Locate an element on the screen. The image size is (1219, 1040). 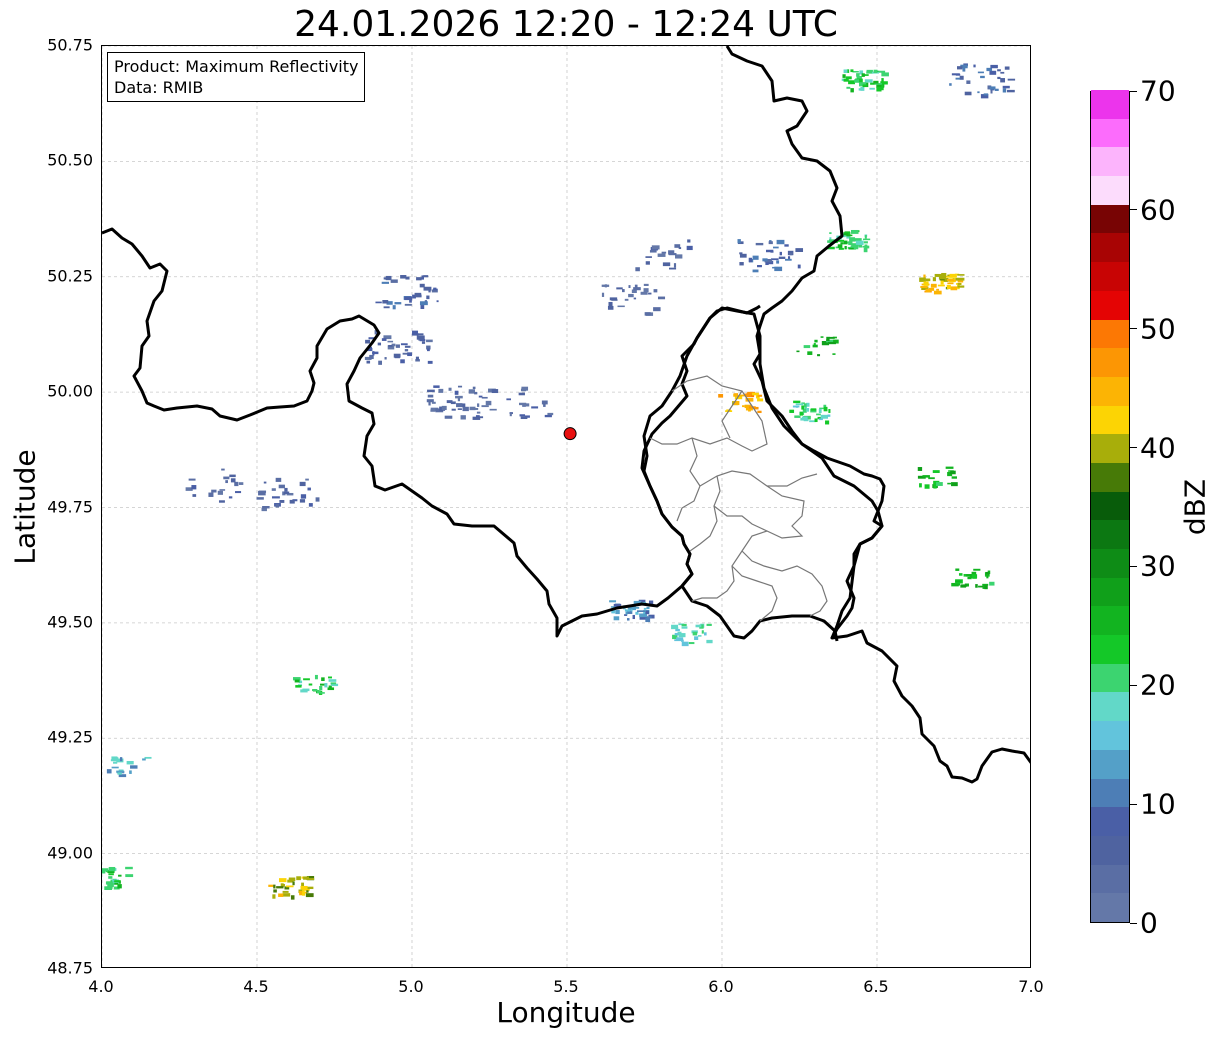
colorbar-tick-mark is located at coordinates (1133, 448).